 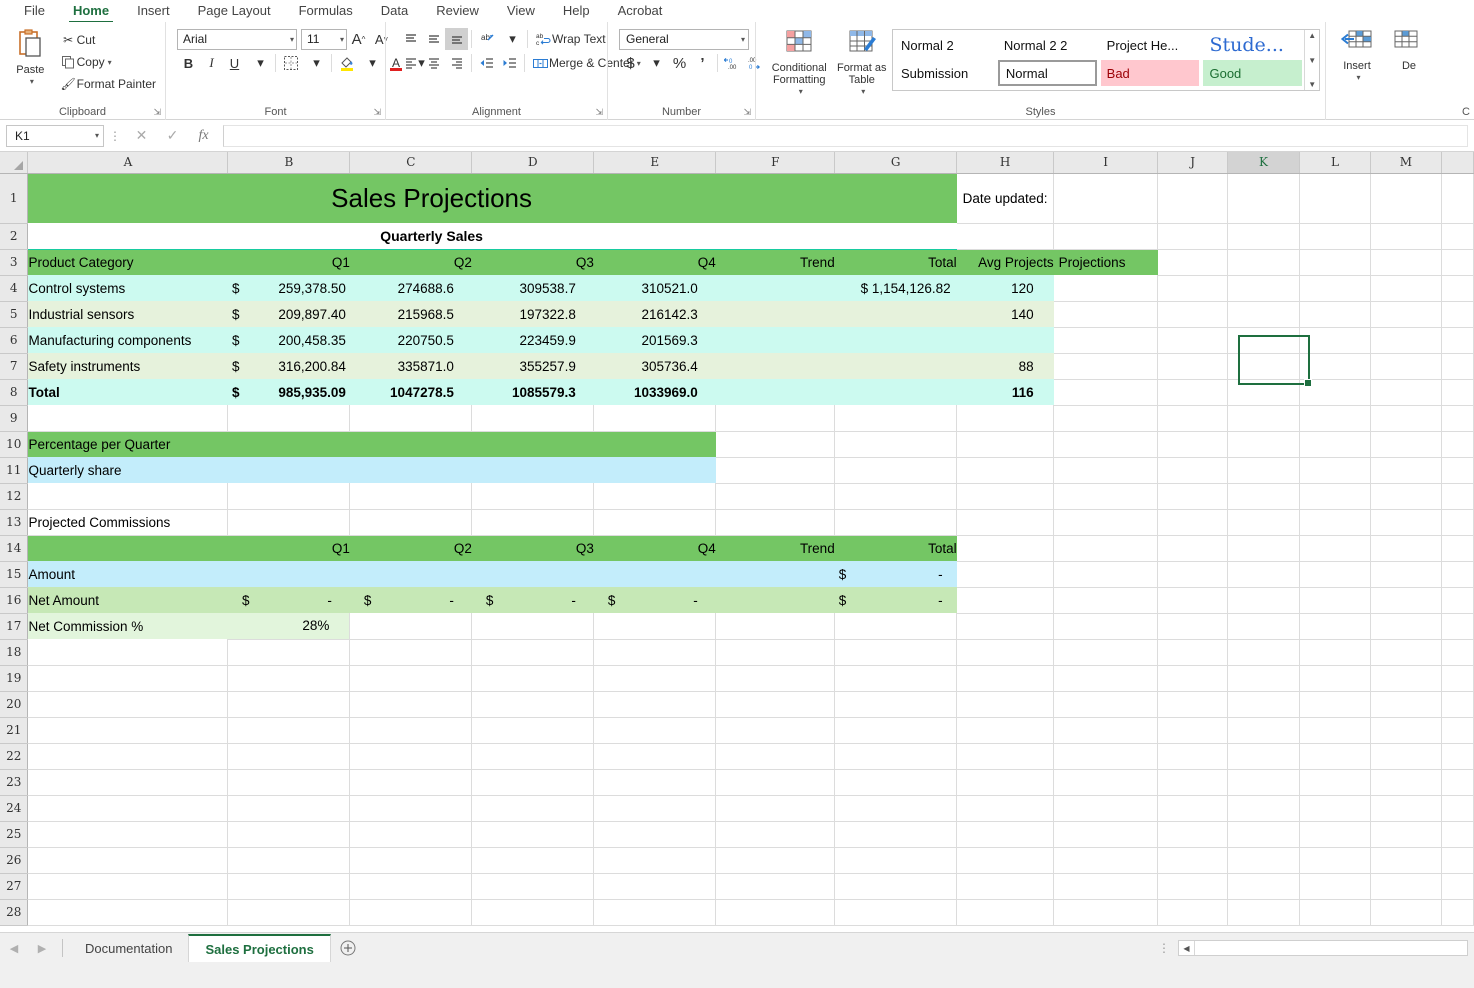 What do you see at coordinates (1335, 678) in the screenshot?
I see `cell-l19` at bounding box center [1335, 678].